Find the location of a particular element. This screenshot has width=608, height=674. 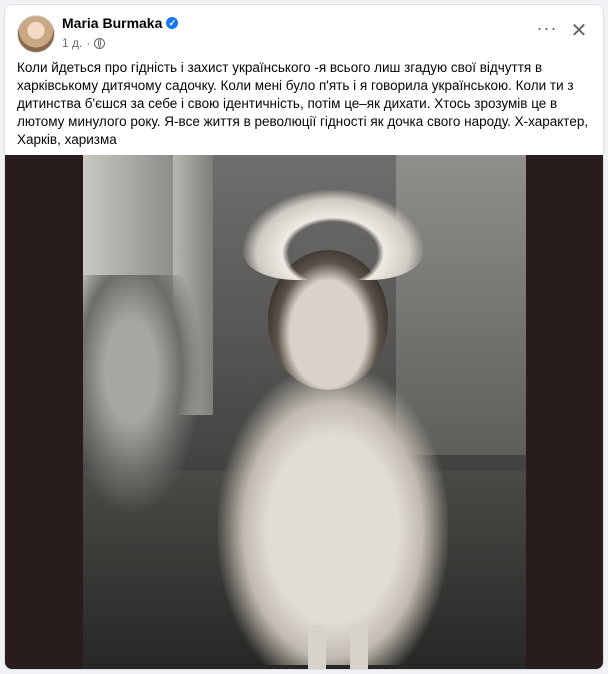

more-options-button: ··· is located at coordinates (547, 31).